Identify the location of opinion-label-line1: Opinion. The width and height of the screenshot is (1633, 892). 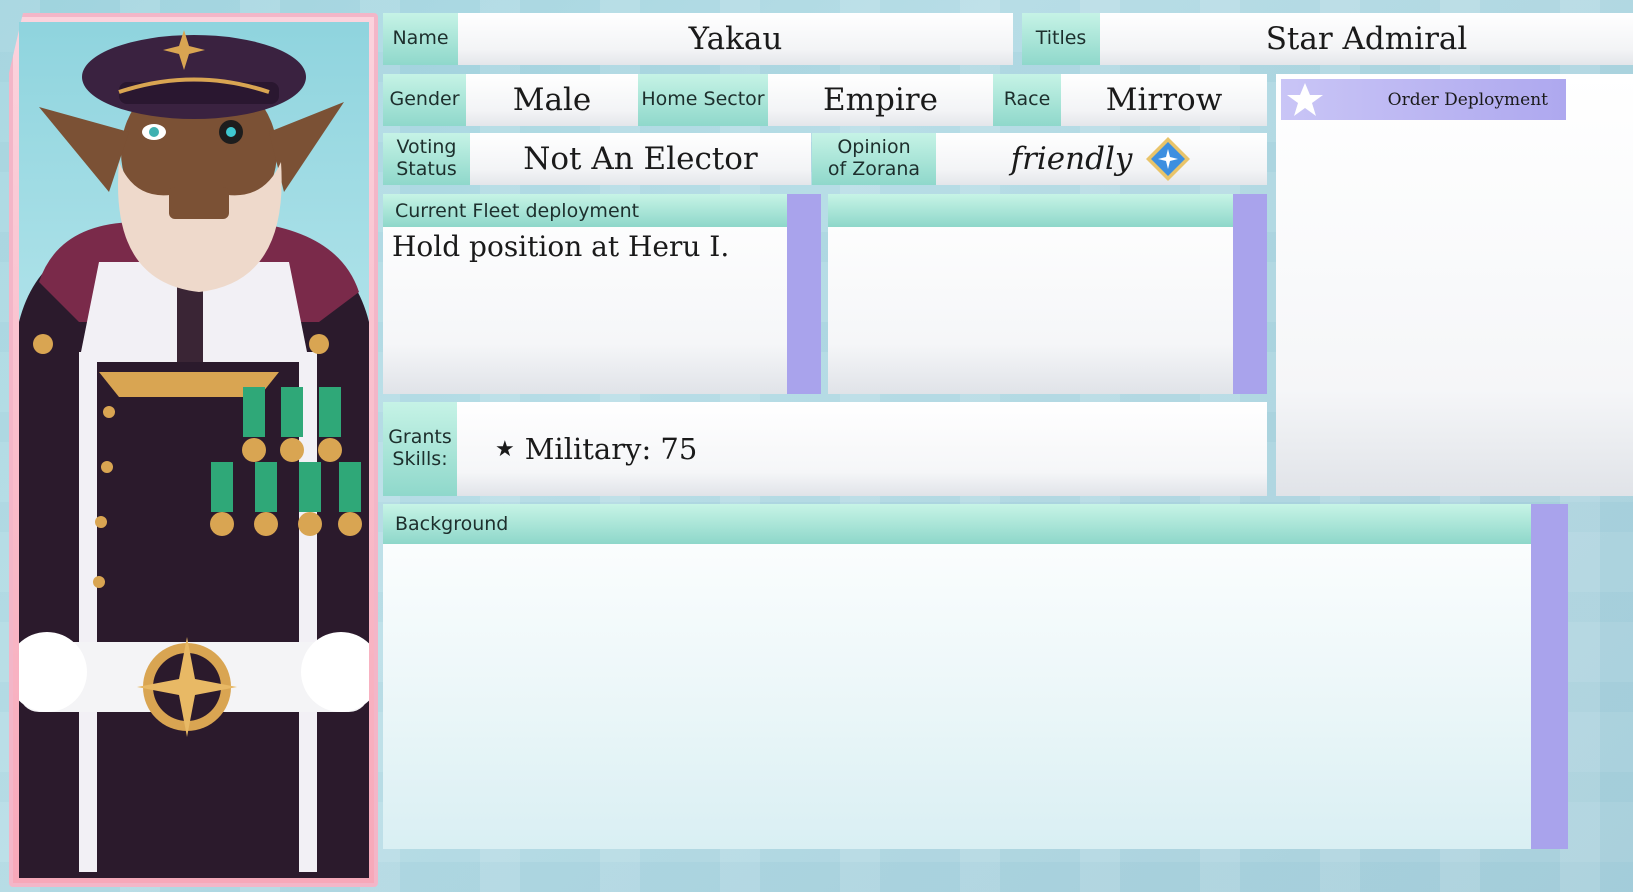
(874, 147).